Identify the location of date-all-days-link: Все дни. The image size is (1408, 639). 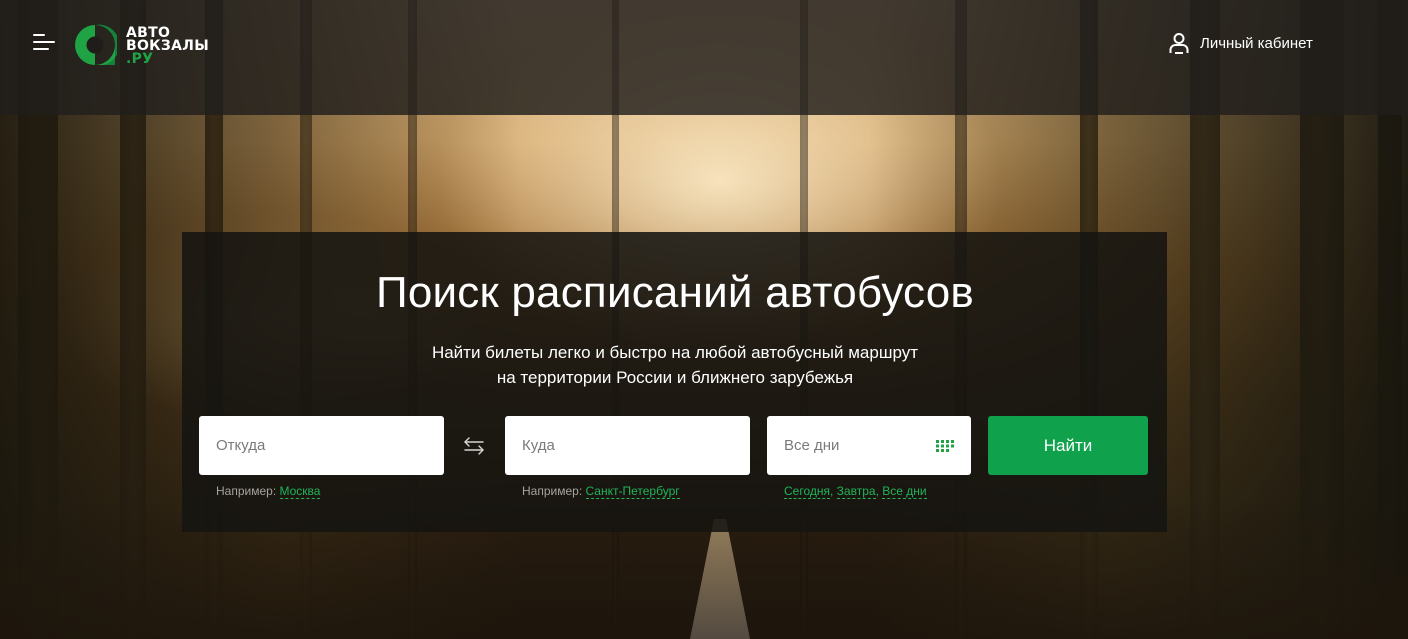
(904, 491).